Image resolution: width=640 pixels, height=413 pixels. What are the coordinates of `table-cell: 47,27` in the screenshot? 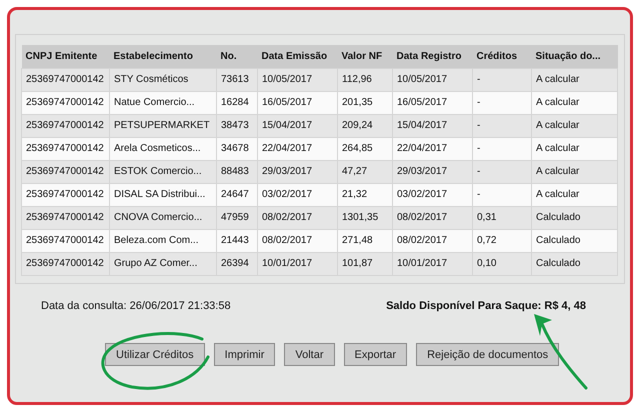 It's located at (365, 171).